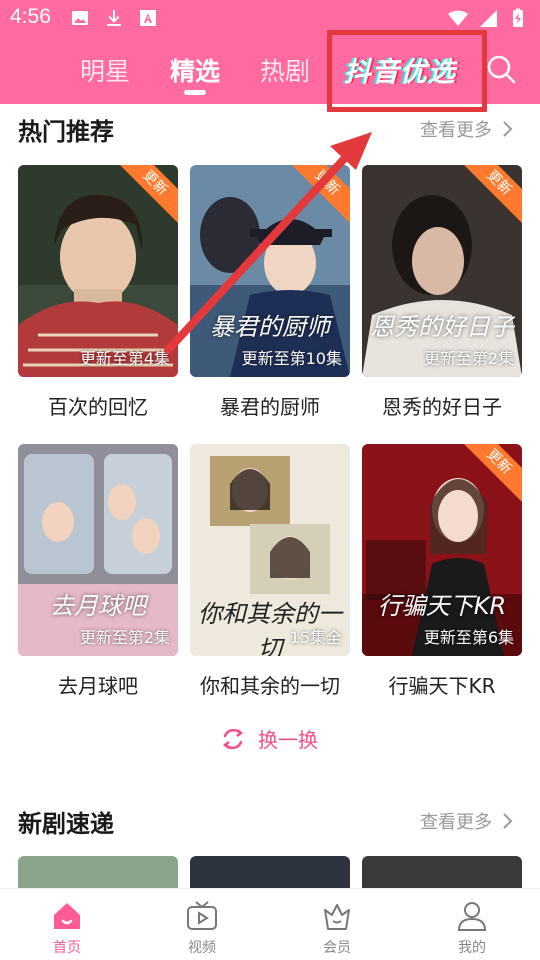 The height and width of the screenshot is (960, 540). What do you see at coordinates (442, 684) in the screenshot?
I see `drama-title: 行骗天下KR` at bounding box center [442, 684].